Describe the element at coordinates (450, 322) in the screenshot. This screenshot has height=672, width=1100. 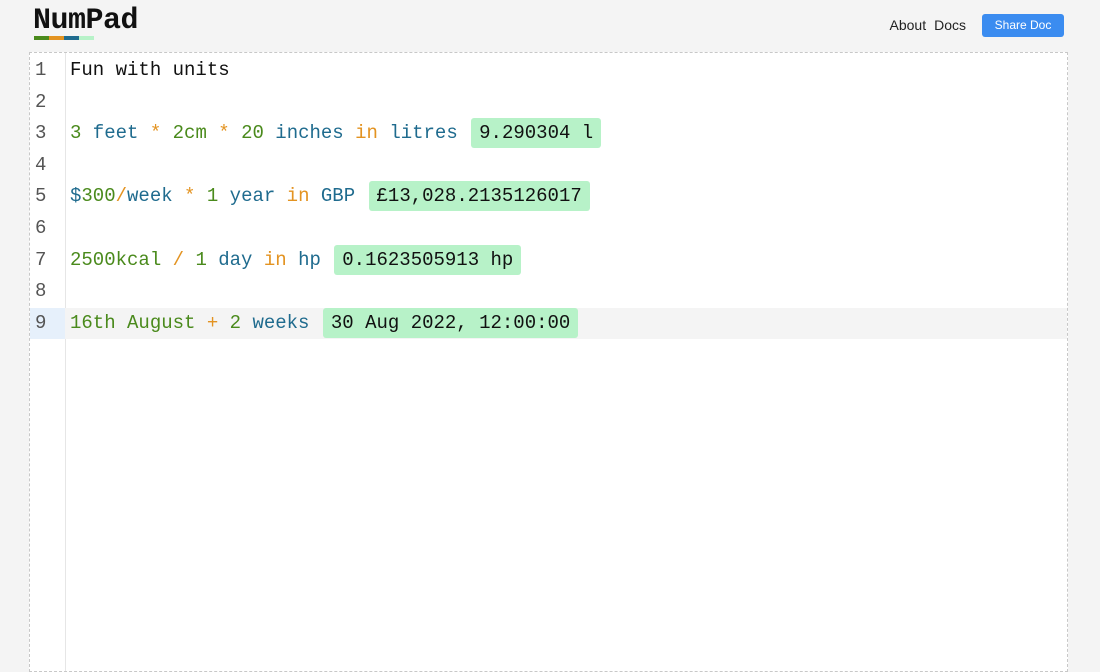
I see `result-badge: 30 Aug 2022, 12:00:00` at that location.